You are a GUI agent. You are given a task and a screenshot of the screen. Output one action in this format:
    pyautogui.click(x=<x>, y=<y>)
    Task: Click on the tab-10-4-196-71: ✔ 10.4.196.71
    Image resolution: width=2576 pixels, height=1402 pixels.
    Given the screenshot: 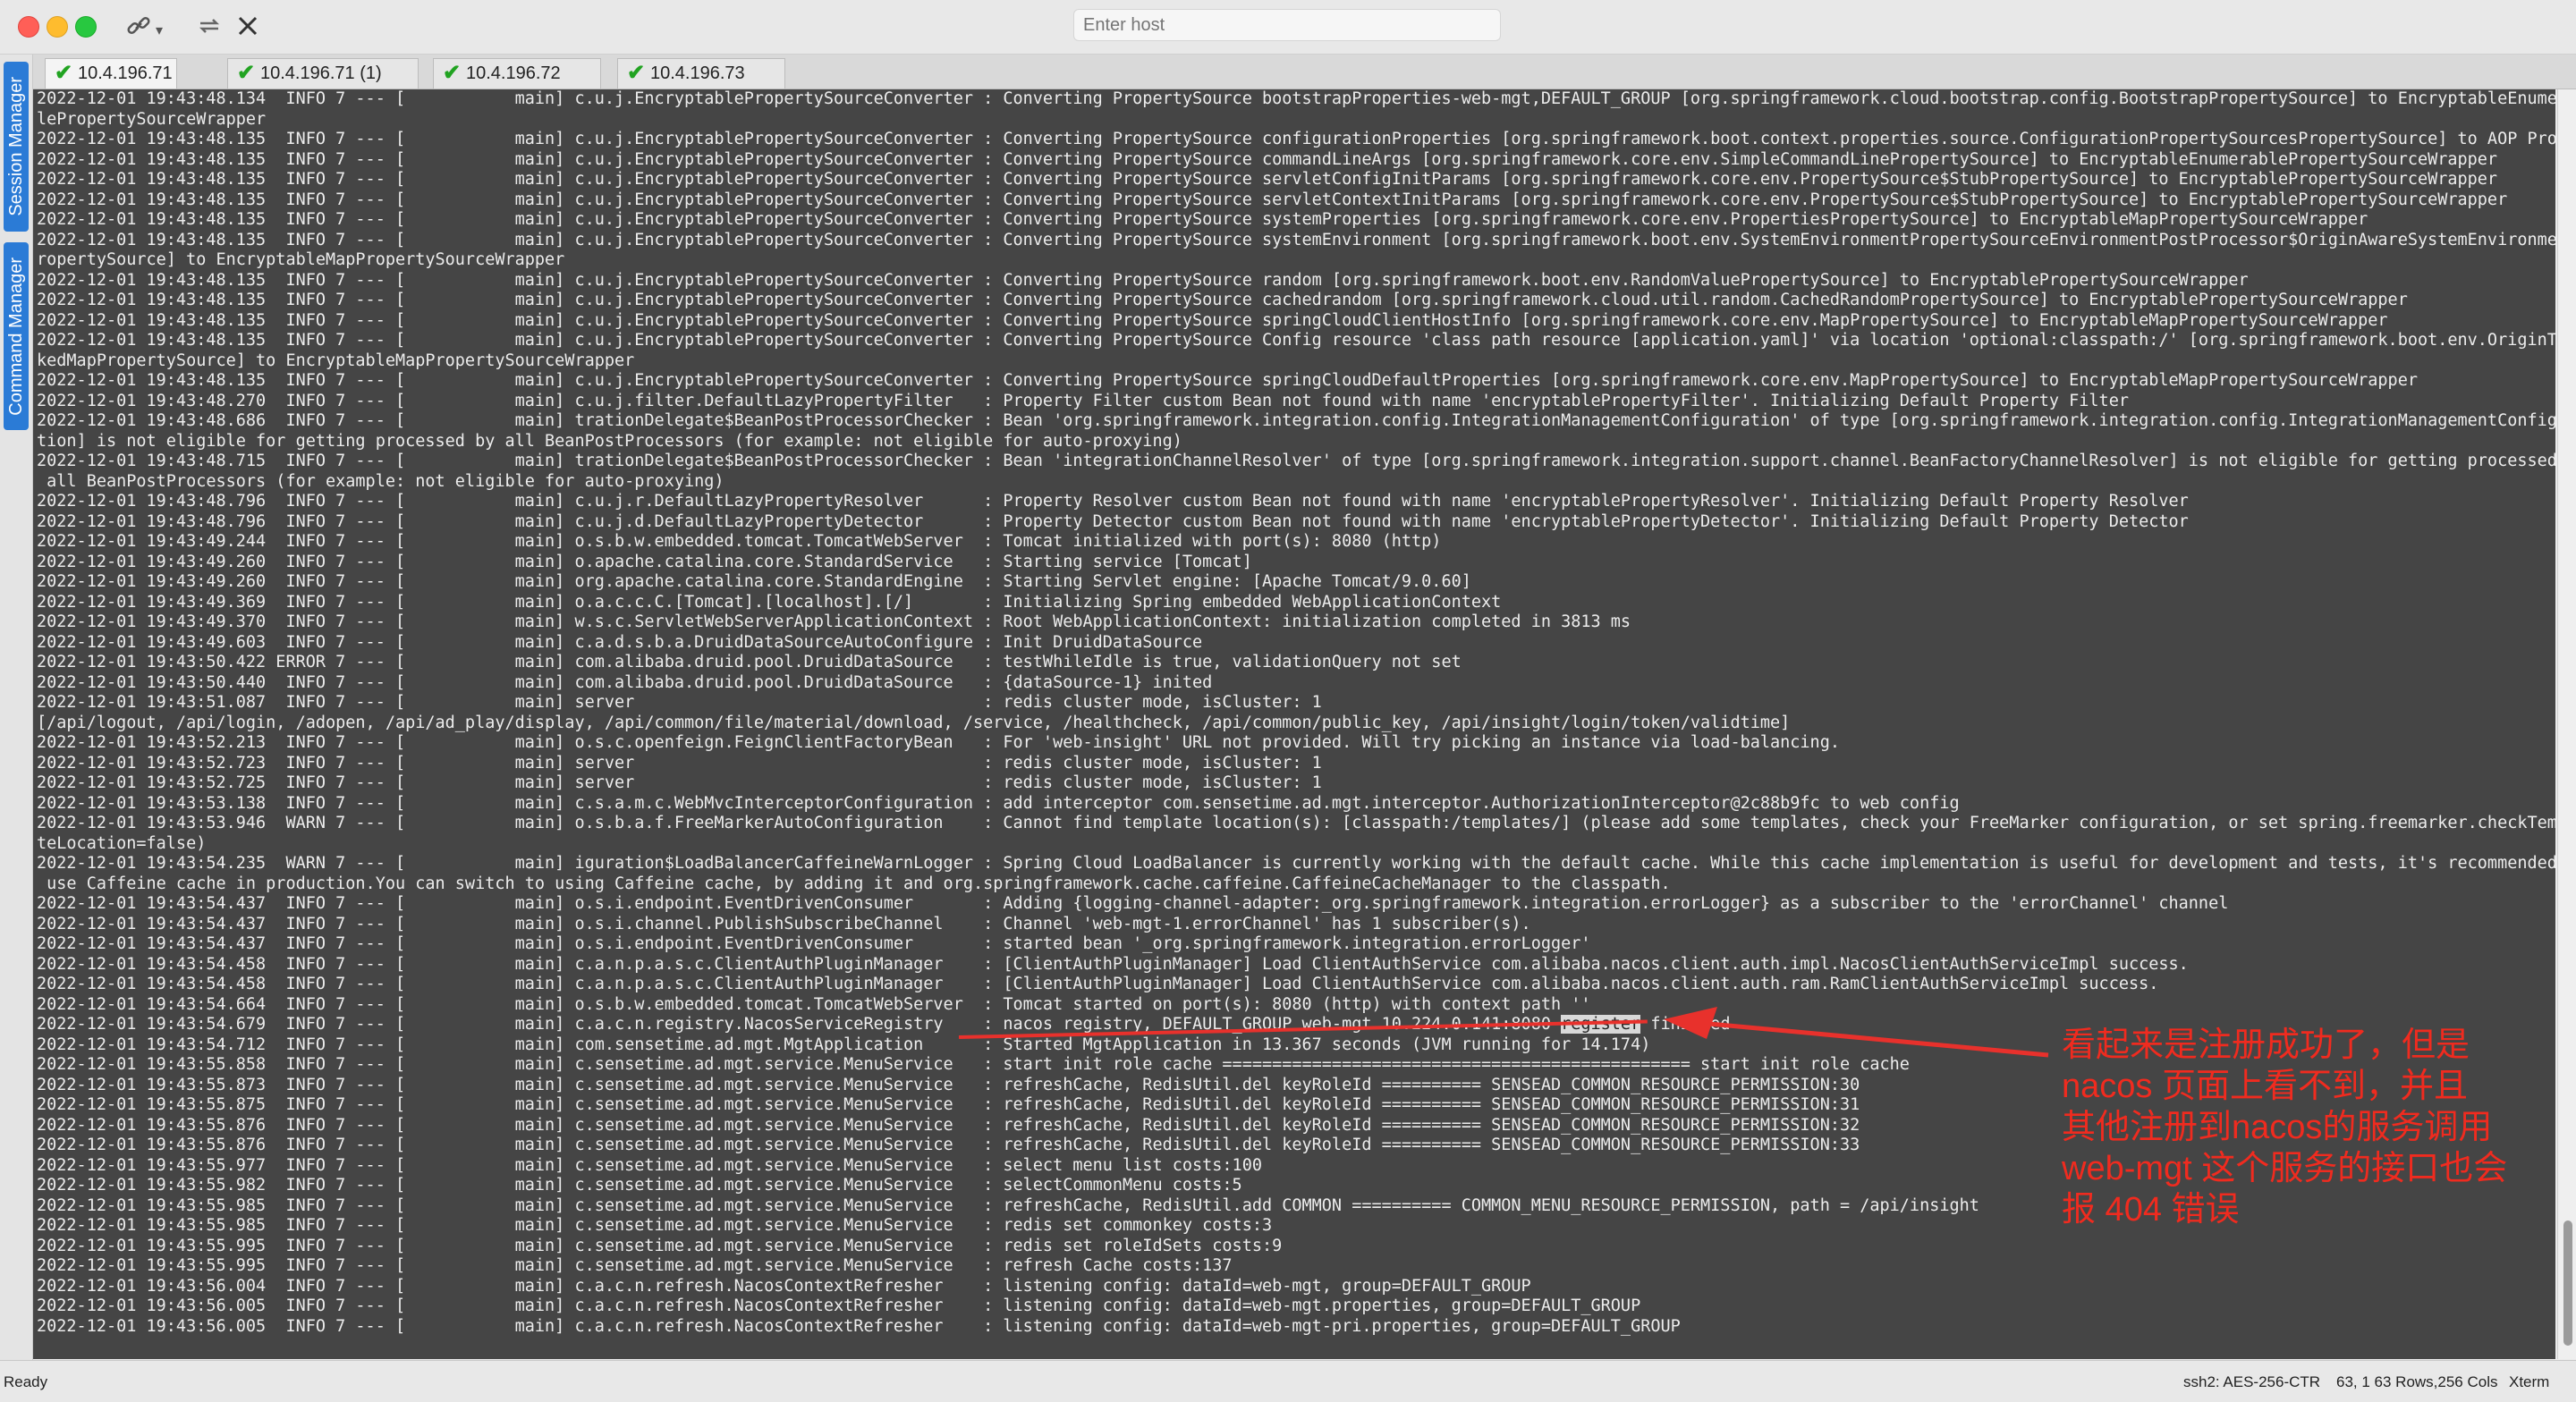 What is the action you would take?
    pyautogui.click(x=111, y=73)
    